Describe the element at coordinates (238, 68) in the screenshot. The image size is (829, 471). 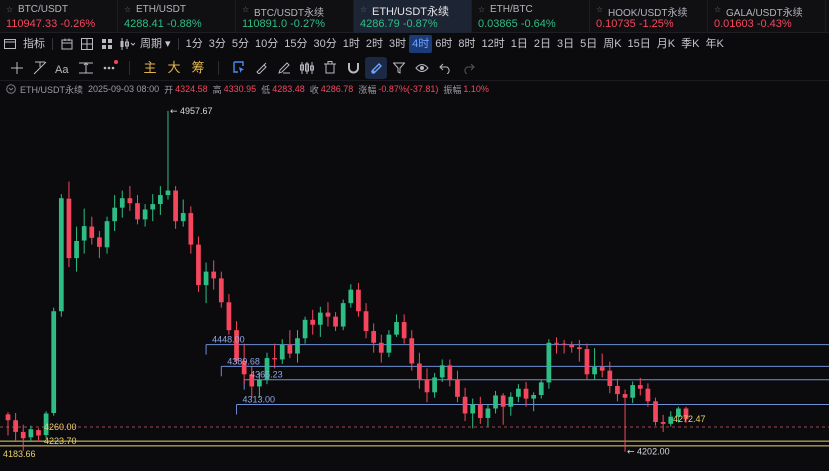
I see `shape-select-icon` at that location.